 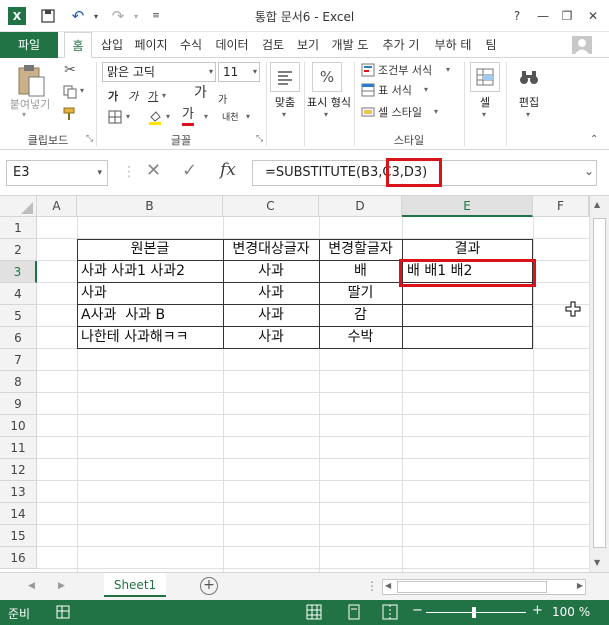 I want to click on row-header-1: 1, so click(x=18, y=228).